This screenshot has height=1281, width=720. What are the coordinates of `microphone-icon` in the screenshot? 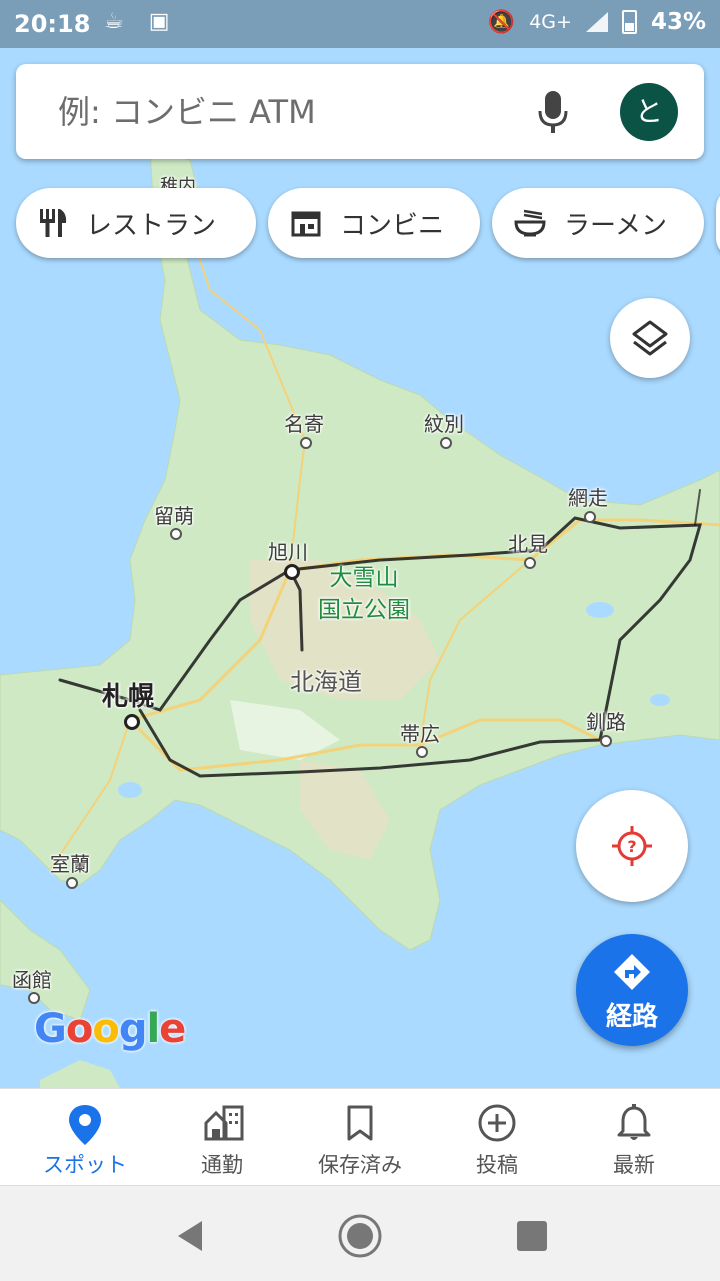 It's located at (553, 112).